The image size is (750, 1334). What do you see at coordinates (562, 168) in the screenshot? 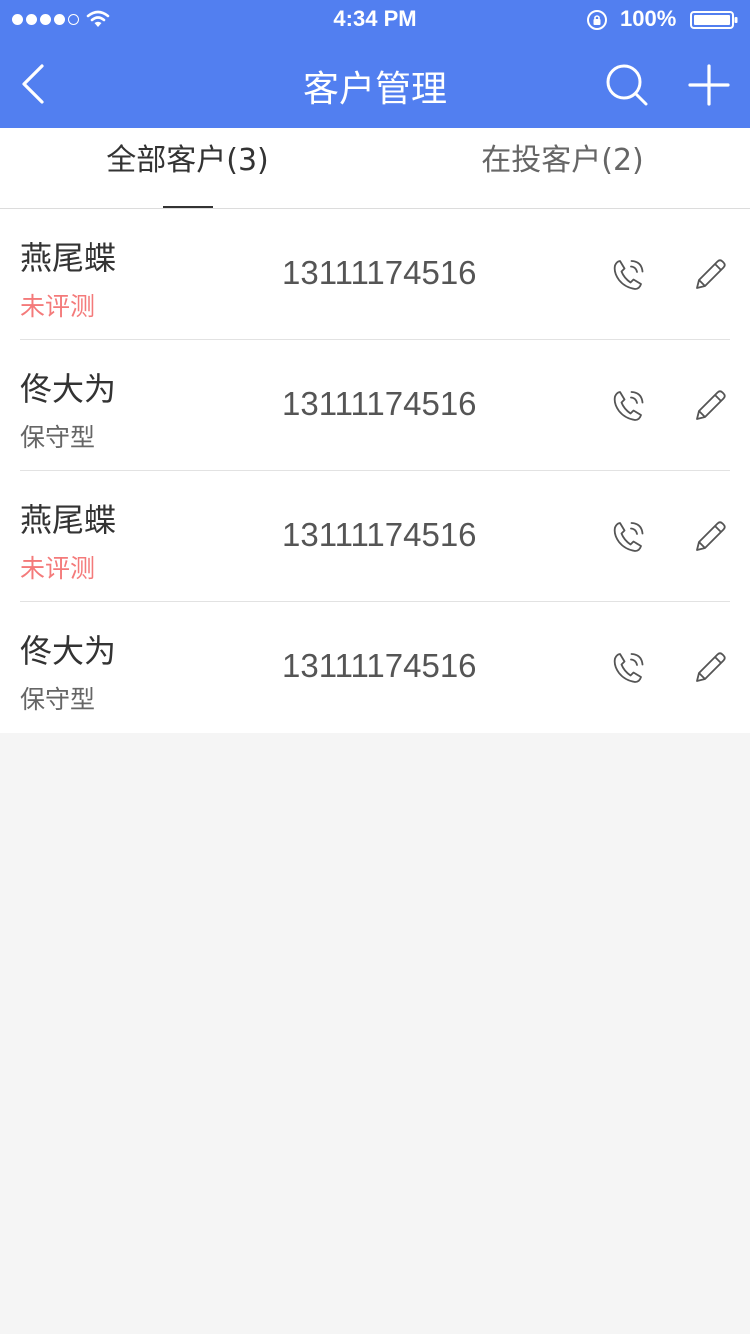
I see `tab-investing-customers: 在投客户(2)` at bounding box center [562, 168].